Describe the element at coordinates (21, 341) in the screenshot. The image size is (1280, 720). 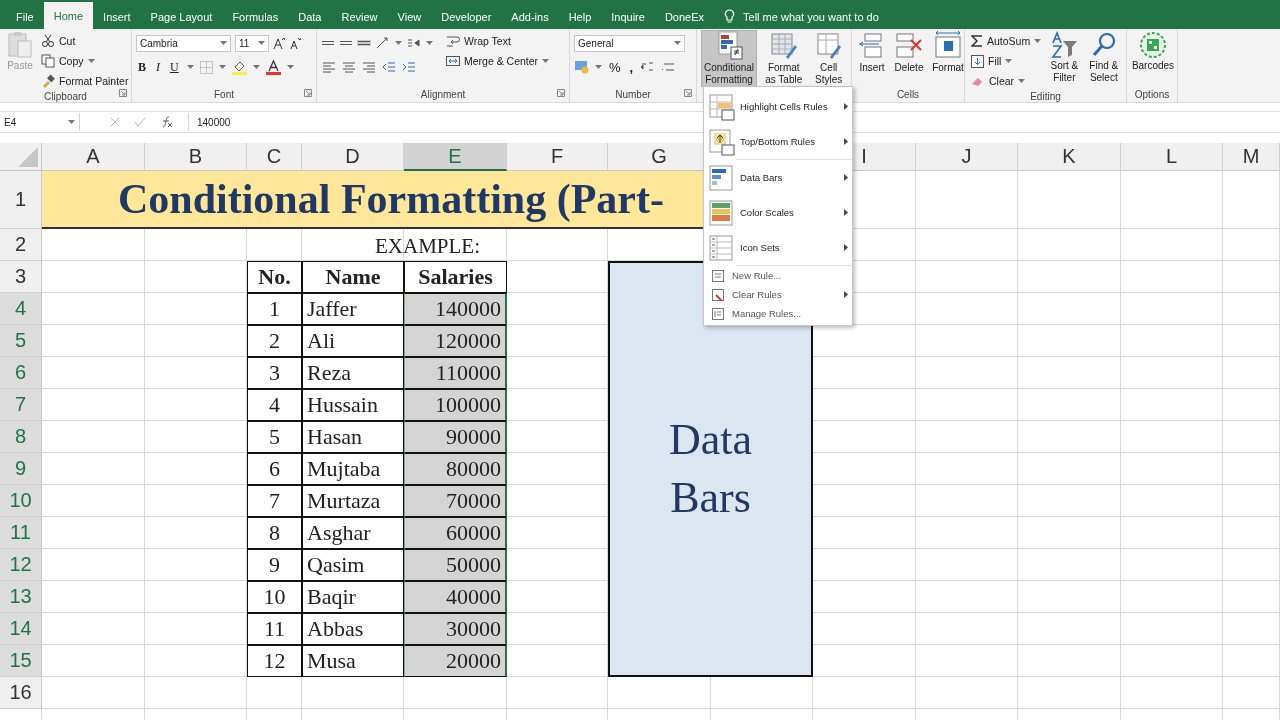
I see `row-header: 5` at that location.